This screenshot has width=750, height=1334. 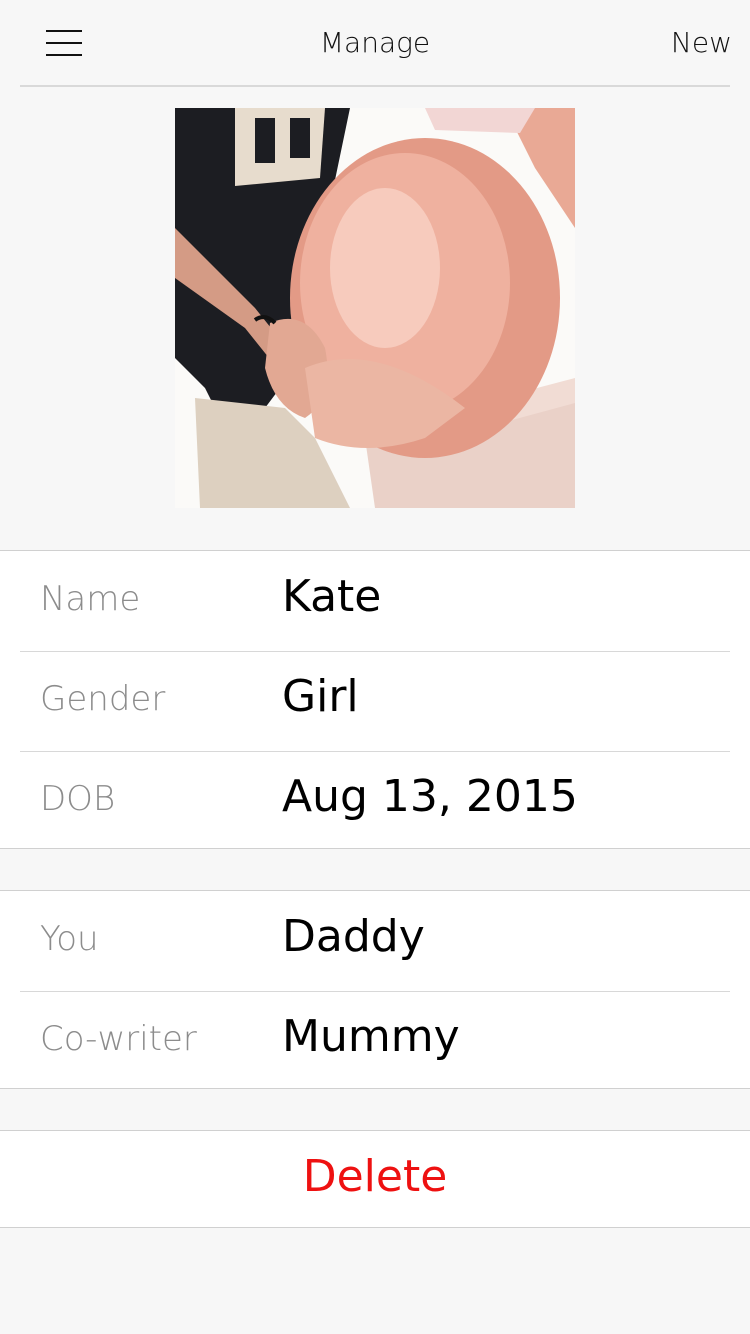 What do you see at coordinates (69, 939) in the screenshot?
I see `row-label: You` at bounding box center [69, 939].